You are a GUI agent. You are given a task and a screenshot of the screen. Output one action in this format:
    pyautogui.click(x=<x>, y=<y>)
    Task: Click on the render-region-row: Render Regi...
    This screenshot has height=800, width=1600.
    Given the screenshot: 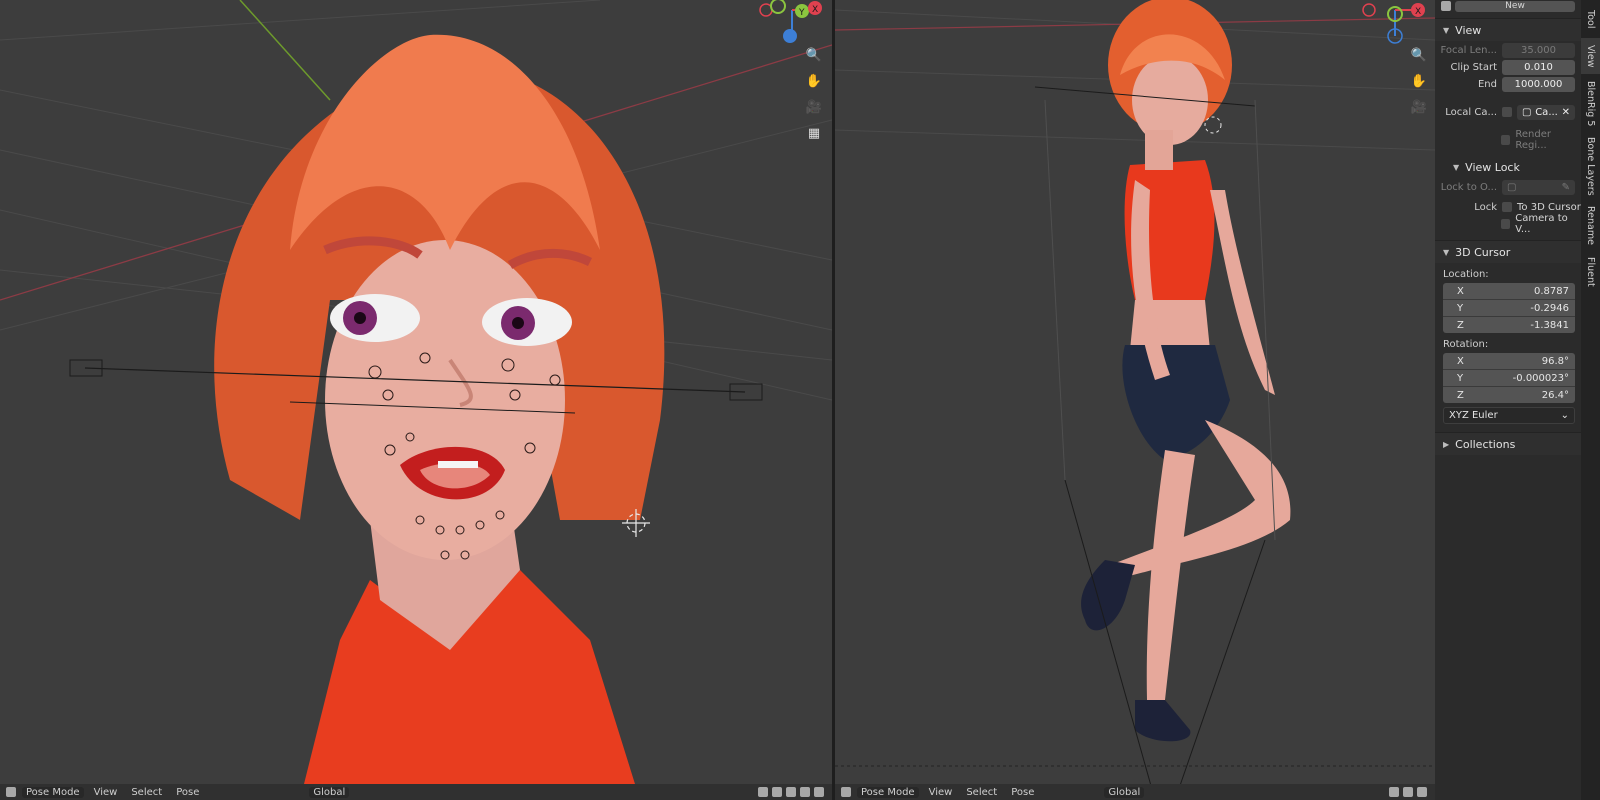 What is the action you would take?
    pyautogui.click(x=1541, y=140)
    